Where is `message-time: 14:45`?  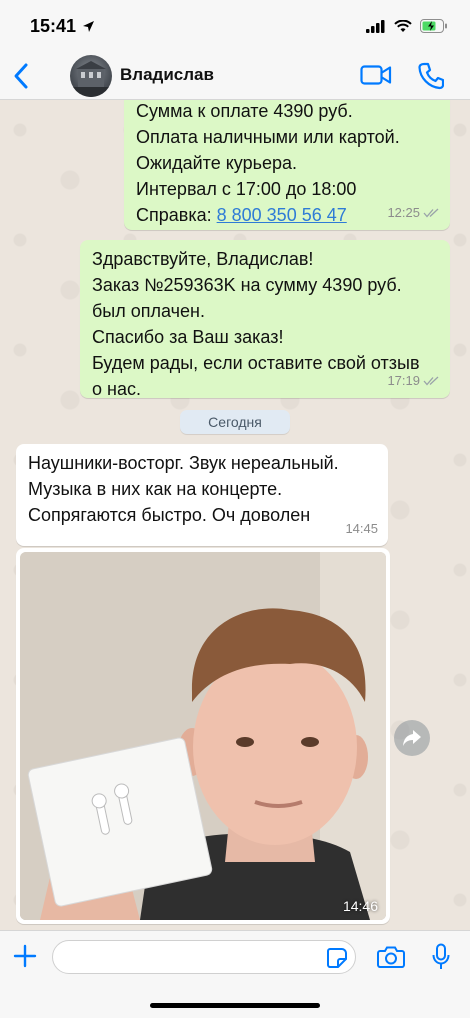
message-time: 14:45 is located at coordinates (361, 528).